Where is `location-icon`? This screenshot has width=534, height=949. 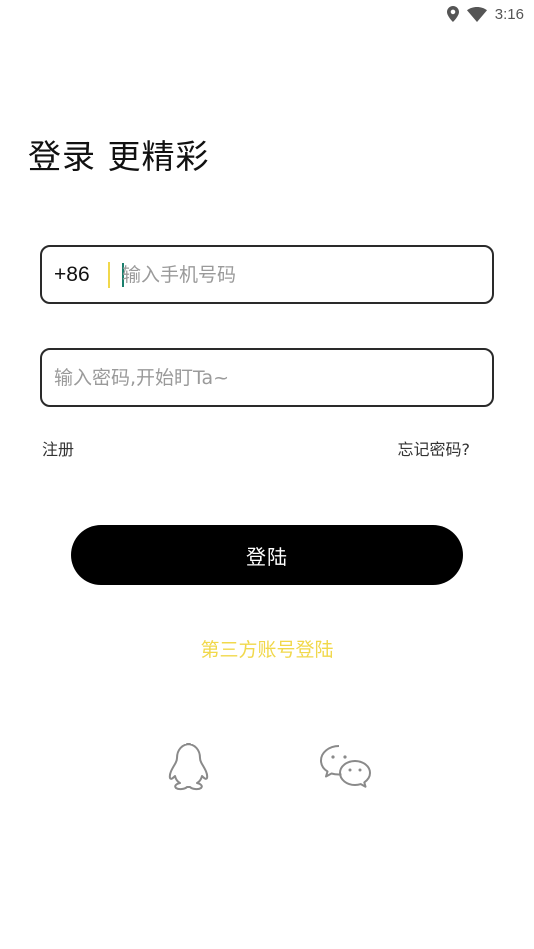
location-icon is located at coordinates (452, 14).